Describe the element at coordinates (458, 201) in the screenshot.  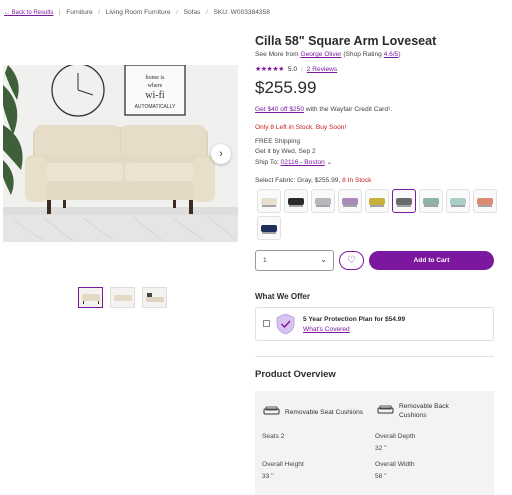
I see `swatch-aqua` at that location.